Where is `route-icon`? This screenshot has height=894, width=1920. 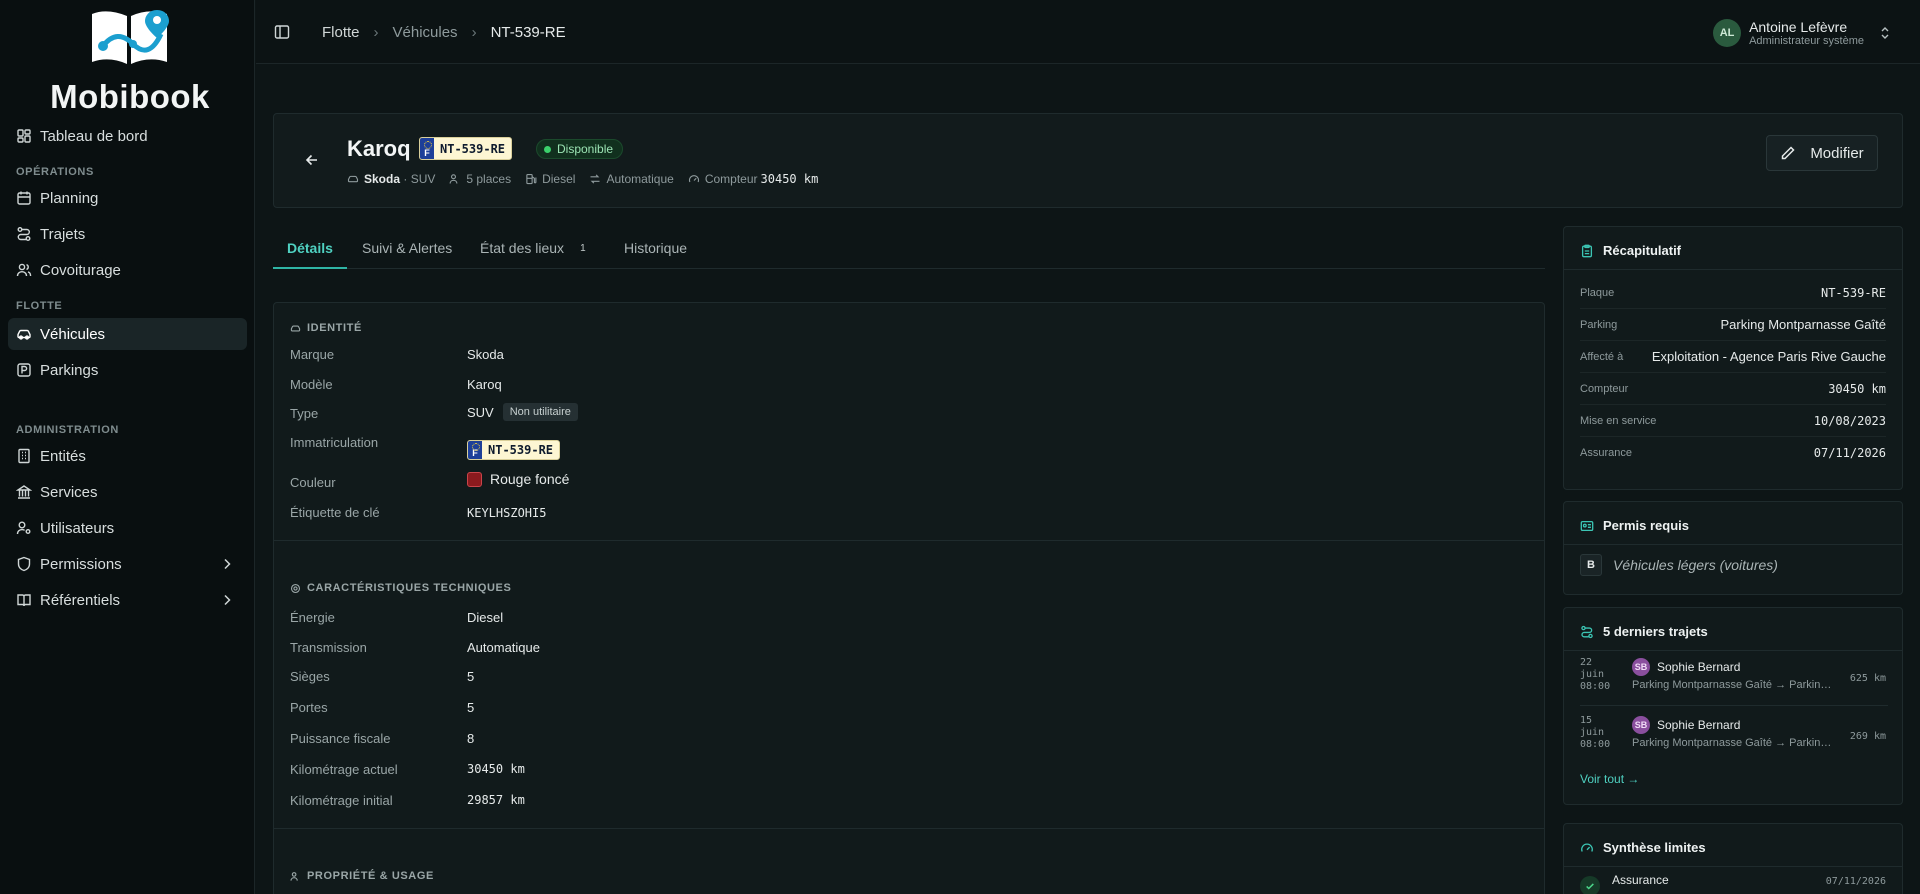
route-icon is located at coordinates (24, 234).